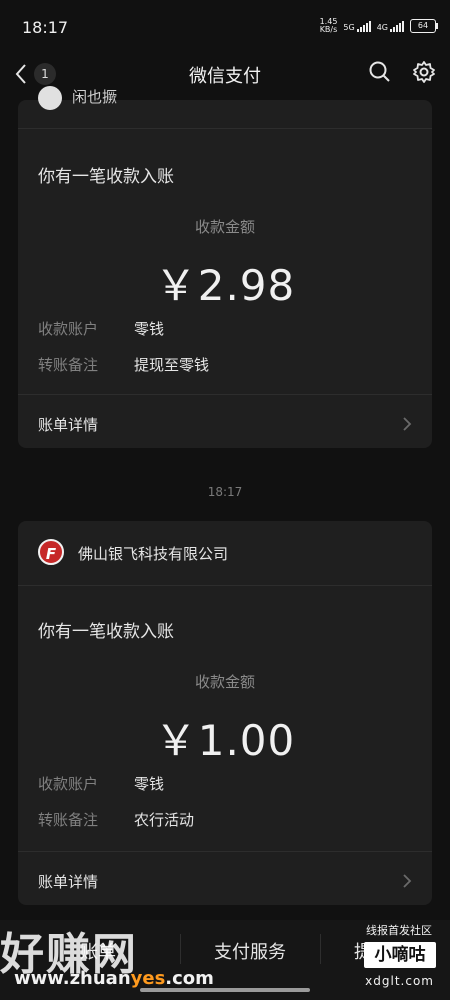 The image size is (450, 1000). I want to click on sender-avatar, so click(50, 98).